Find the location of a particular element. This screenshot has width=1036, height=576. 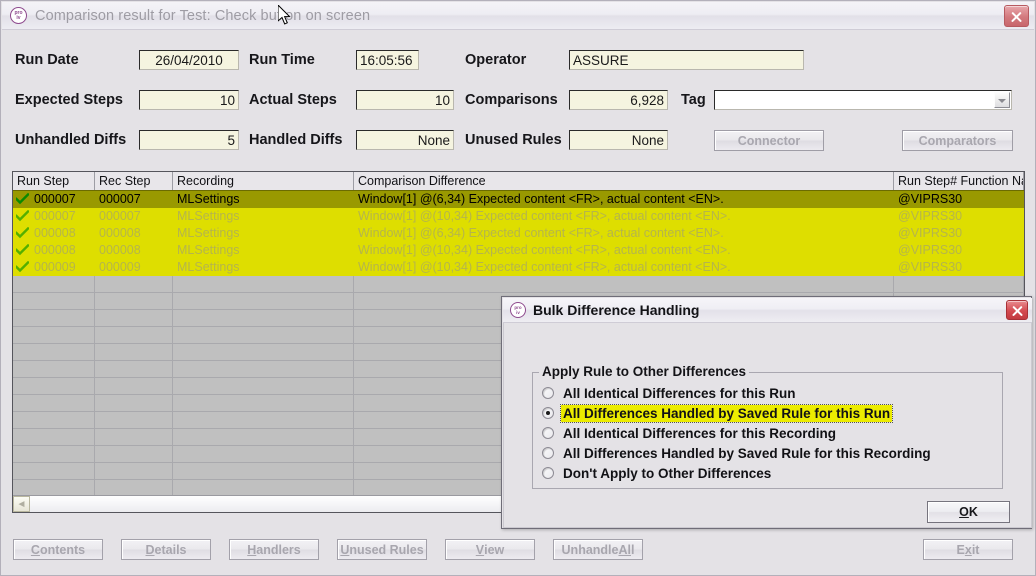

connector-button: Connector is located at coordinates (769, 140).